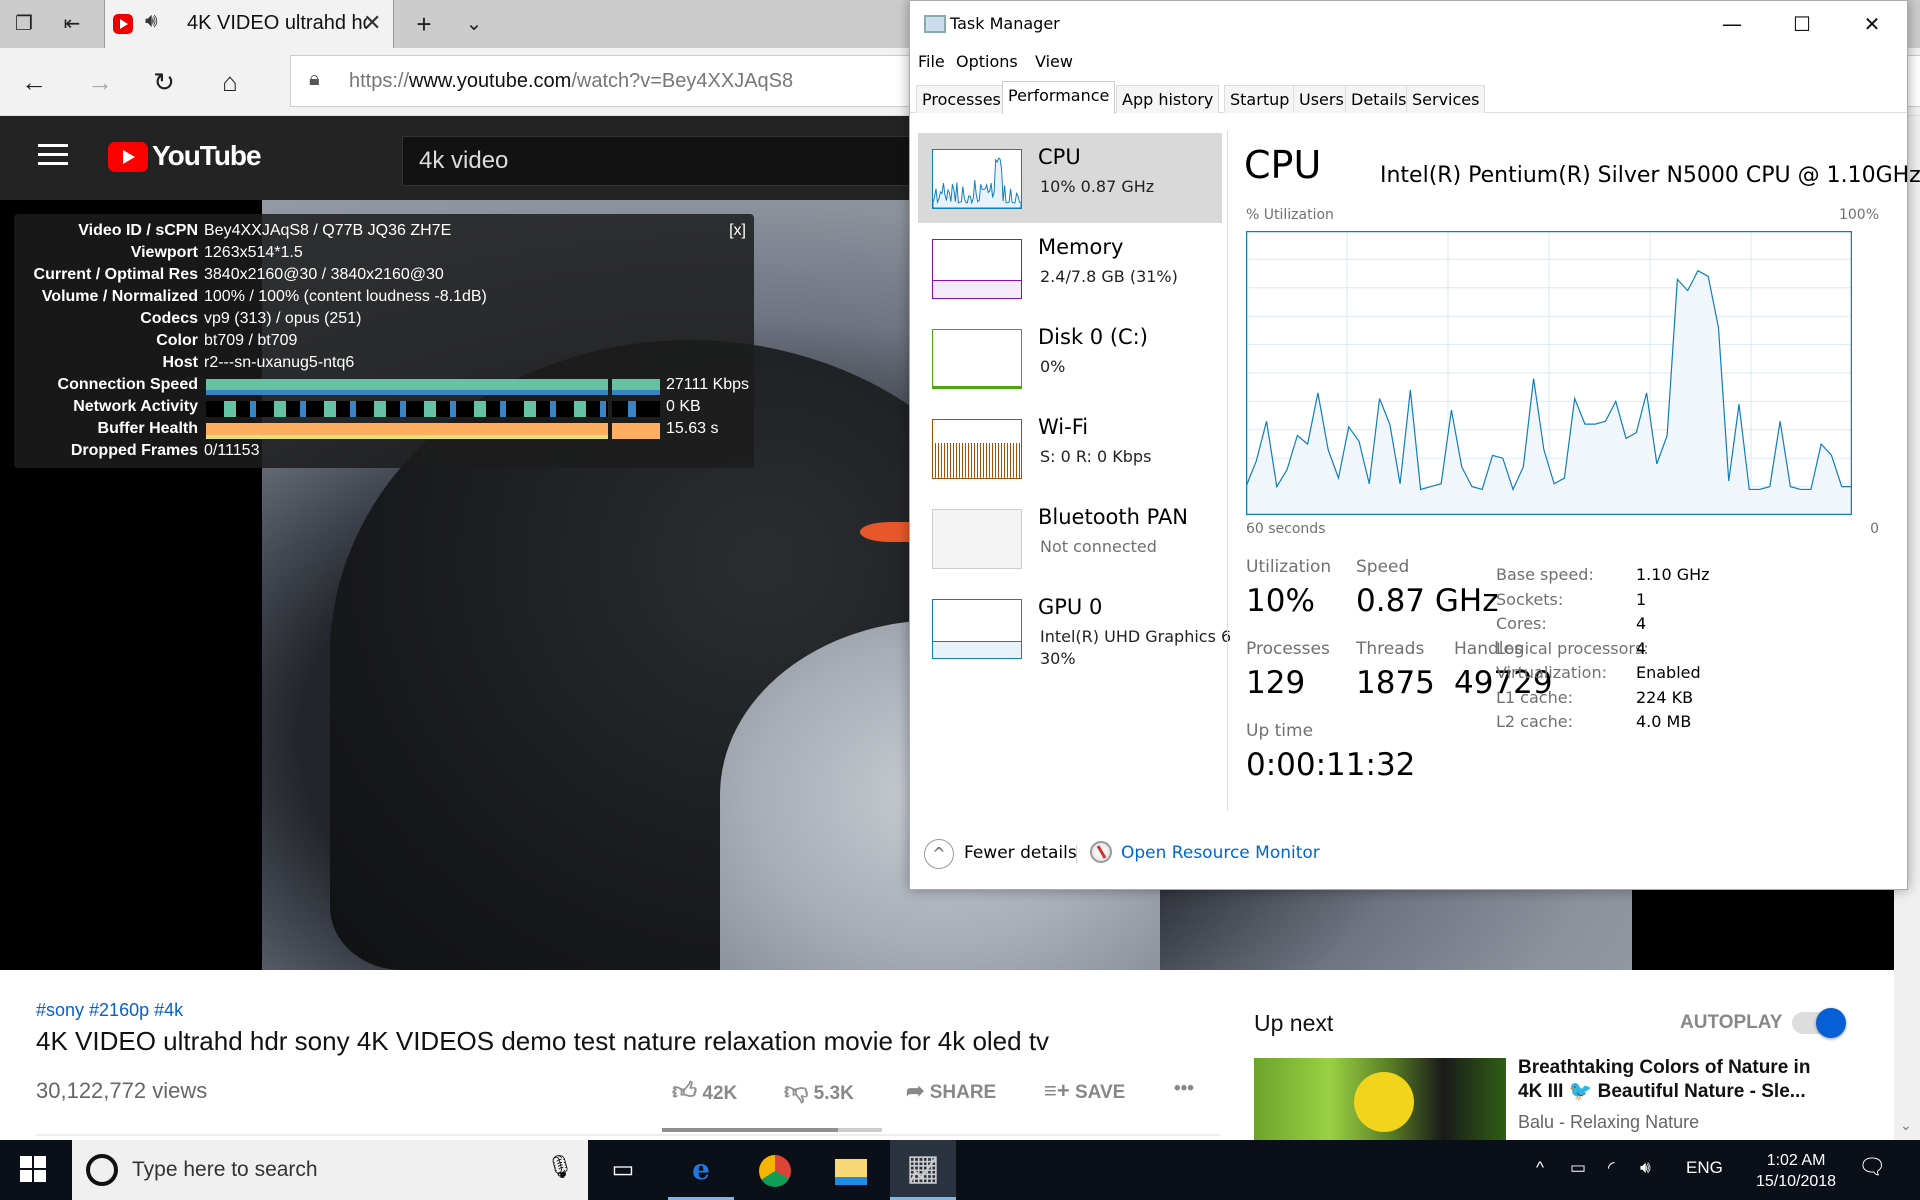 The height and width of the screenshot is (1200, 1920). Describe the element at coordinates (1668, 672) in the screenshot. I see `spec-value: Enabled` at that location.